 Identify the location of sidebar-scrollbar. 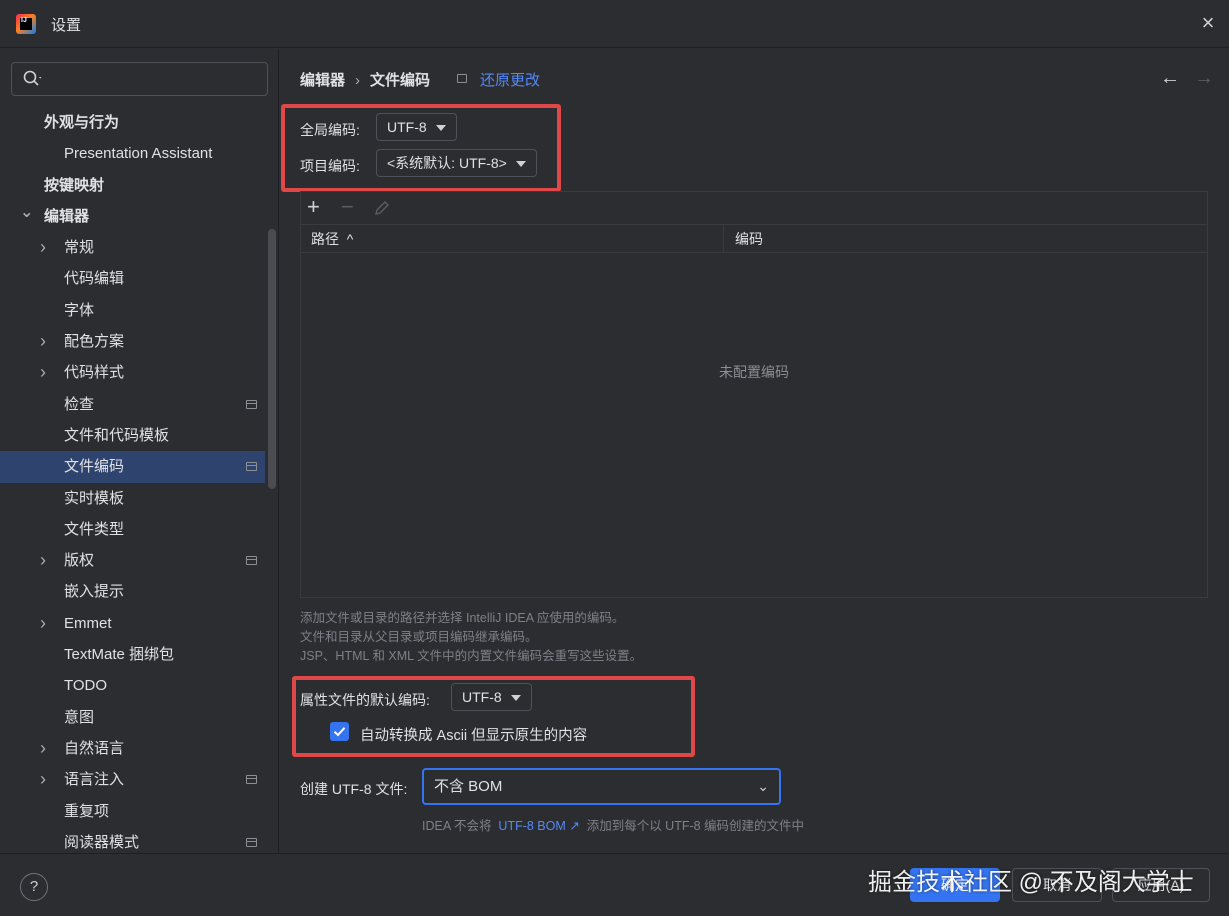
(272, 359).